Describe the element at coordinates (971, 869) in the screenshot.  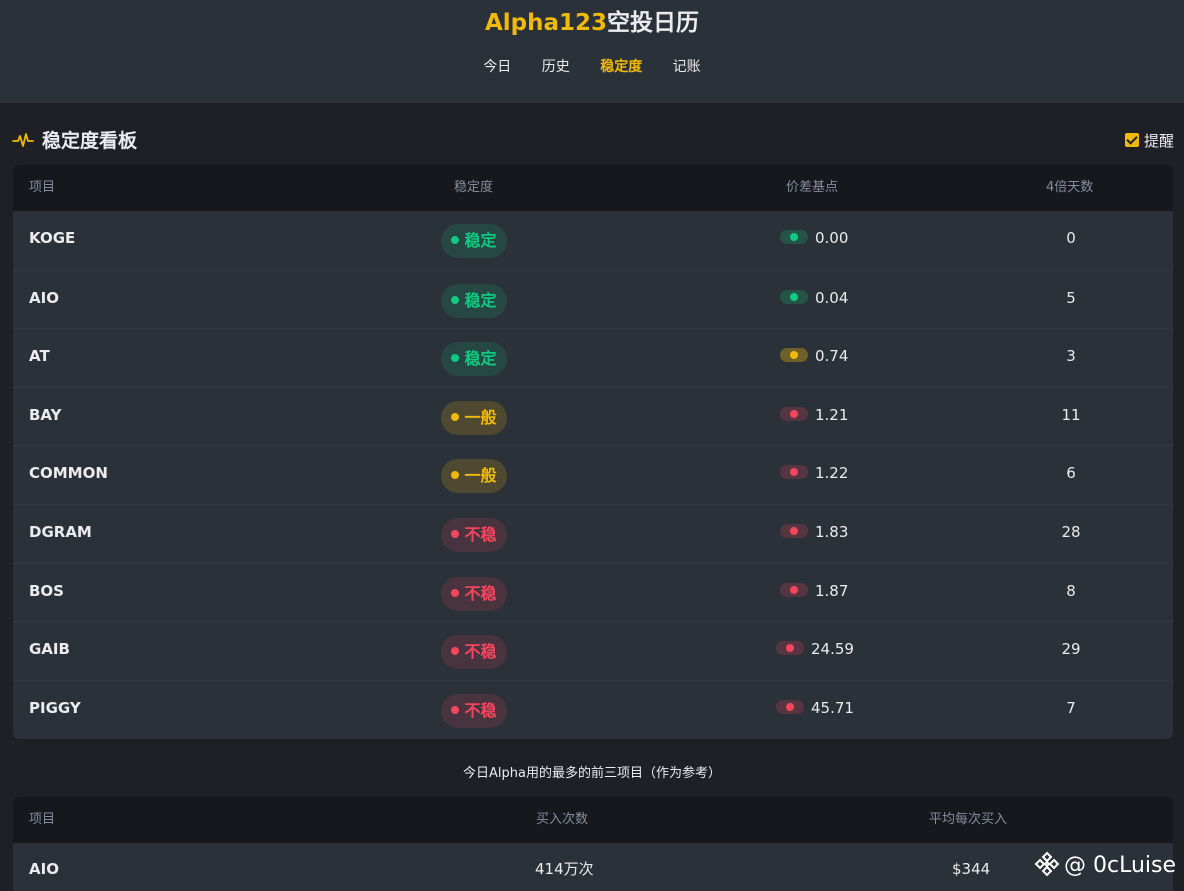
I see `top3-avg: $344` at that location.